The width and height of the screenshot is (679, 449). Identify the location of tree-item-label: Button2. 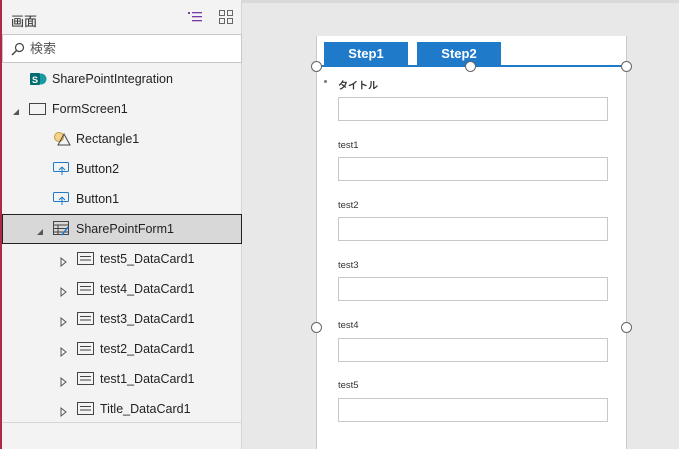
(98, 169).